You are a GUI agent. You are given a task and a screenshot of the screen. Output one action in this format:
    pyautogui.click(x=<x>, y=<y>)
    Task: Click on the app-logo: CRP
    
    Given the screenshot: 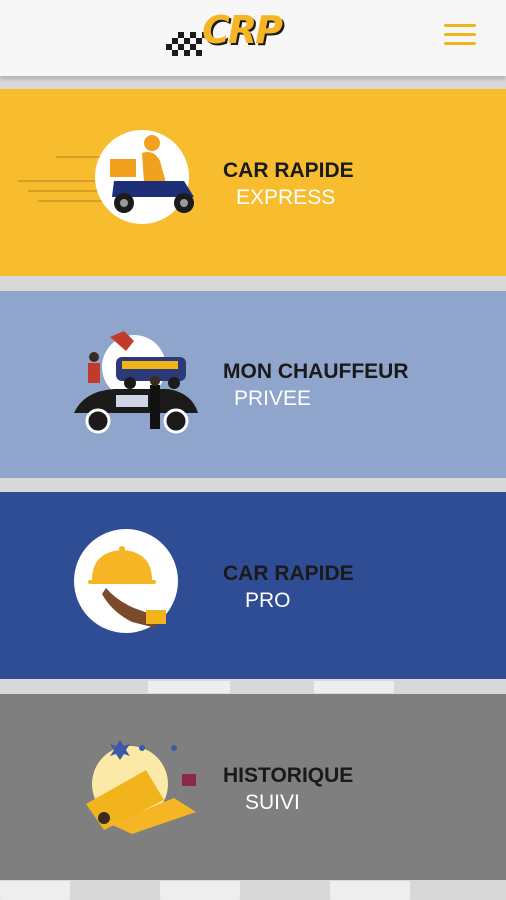 What is the action you would take?
    pyautogui.click(x=228, y=33)
    